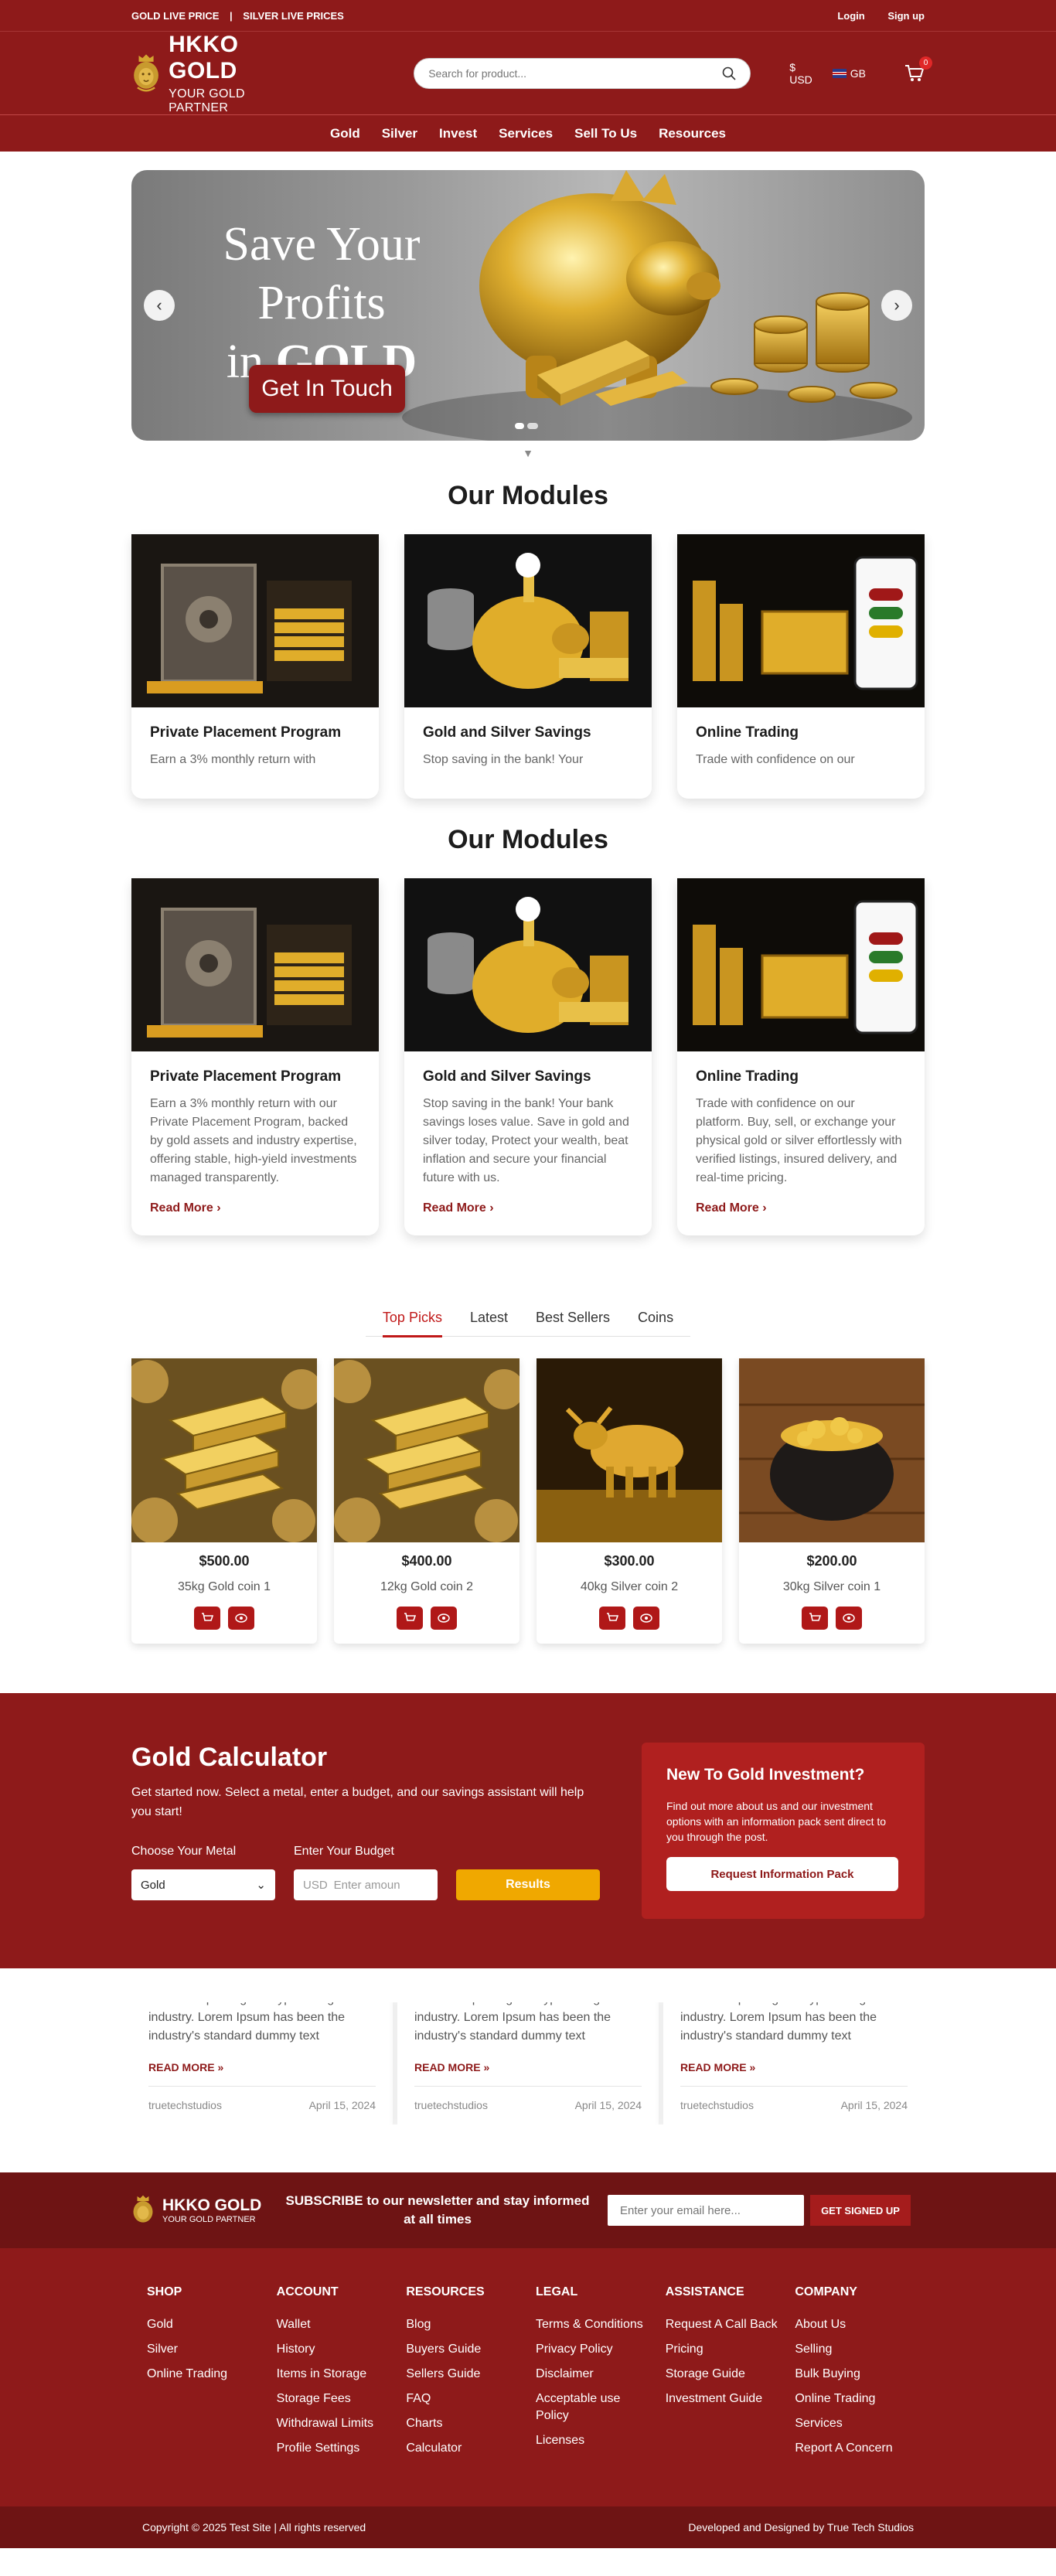 The width and height of the screenshot is (1056, 2576). What do you see at coordinates (782, 1874) in the screenshot?
I see `request-info-pack-button: Request Information Pack` at bounding box center [782, 1874].